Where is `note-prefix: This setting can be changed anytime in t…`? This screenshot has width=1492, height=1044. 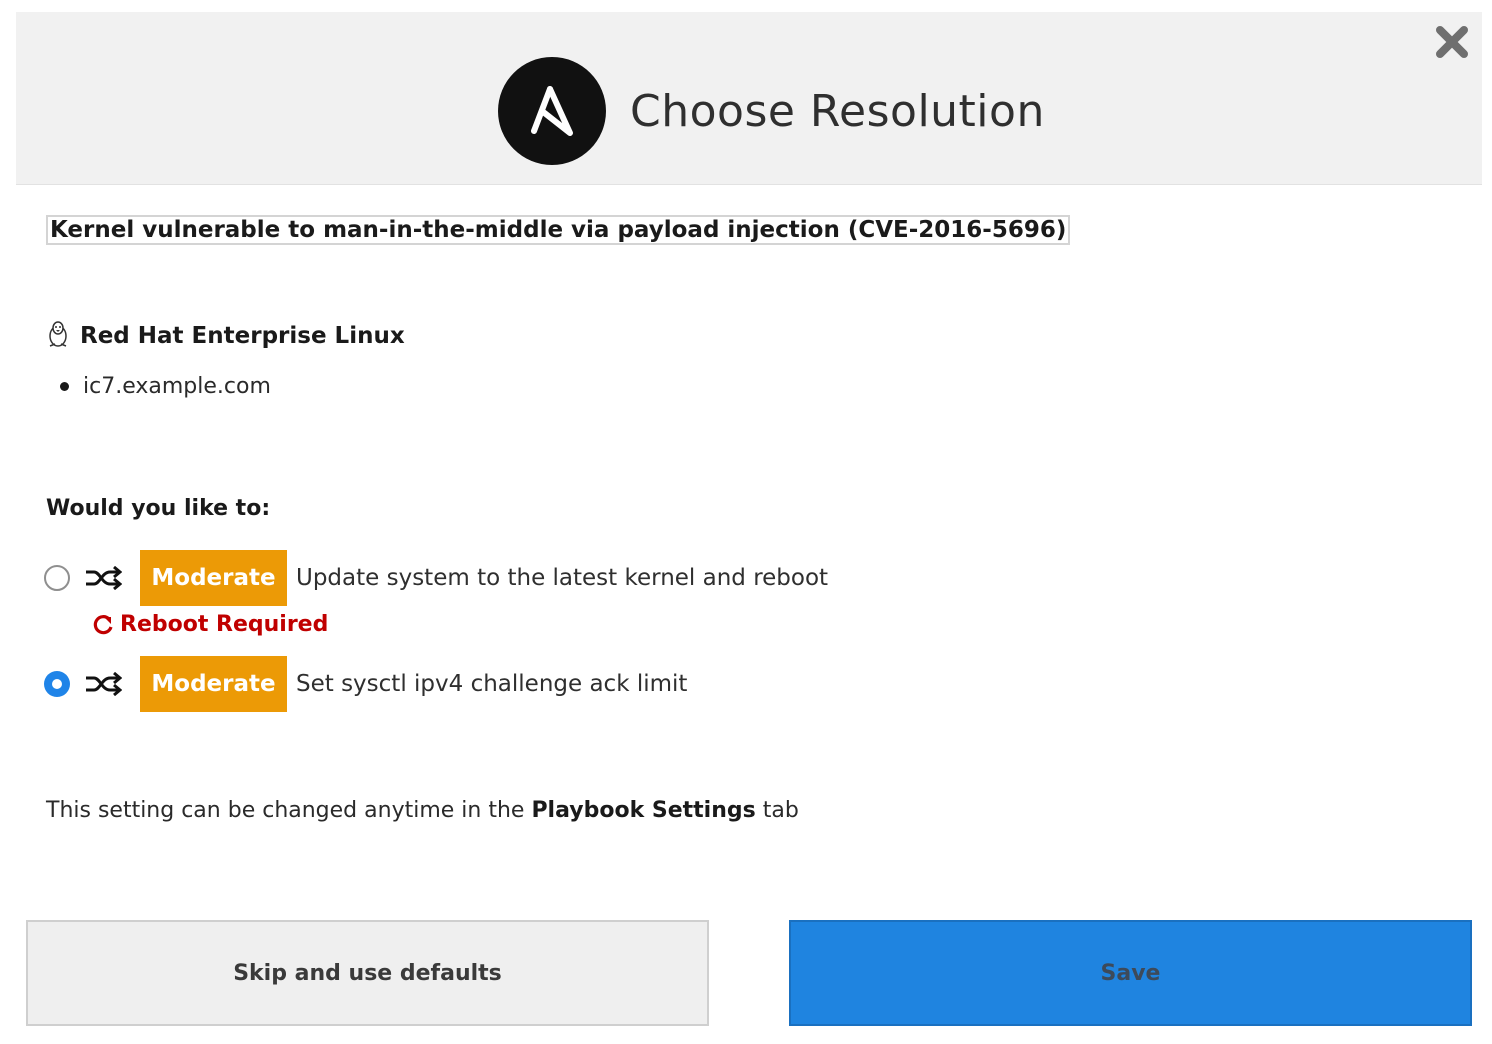 note-prefix: This setting can be changed anytime in t… is located at coordinates (285, 810).